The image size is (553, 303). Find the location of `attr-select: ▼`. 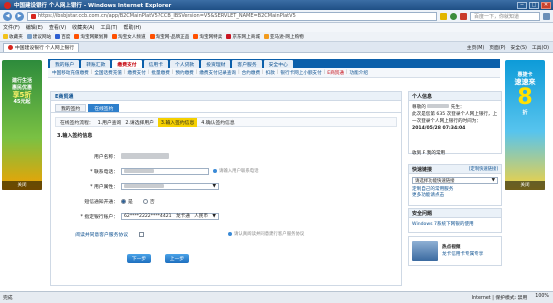

attr-select: ▼ is located at coordinates (170, 186).